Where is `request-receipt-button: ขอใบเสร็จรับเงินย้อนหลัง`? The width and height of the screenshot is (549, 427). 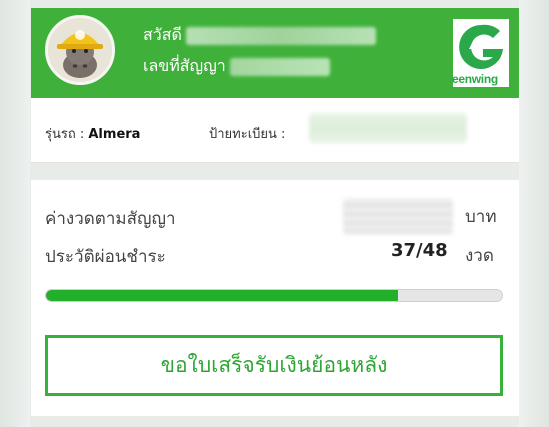 request-receipt-button: ขอใบเสร็จรับเงินย้อนหลัง is located at coordinates (274, 365).